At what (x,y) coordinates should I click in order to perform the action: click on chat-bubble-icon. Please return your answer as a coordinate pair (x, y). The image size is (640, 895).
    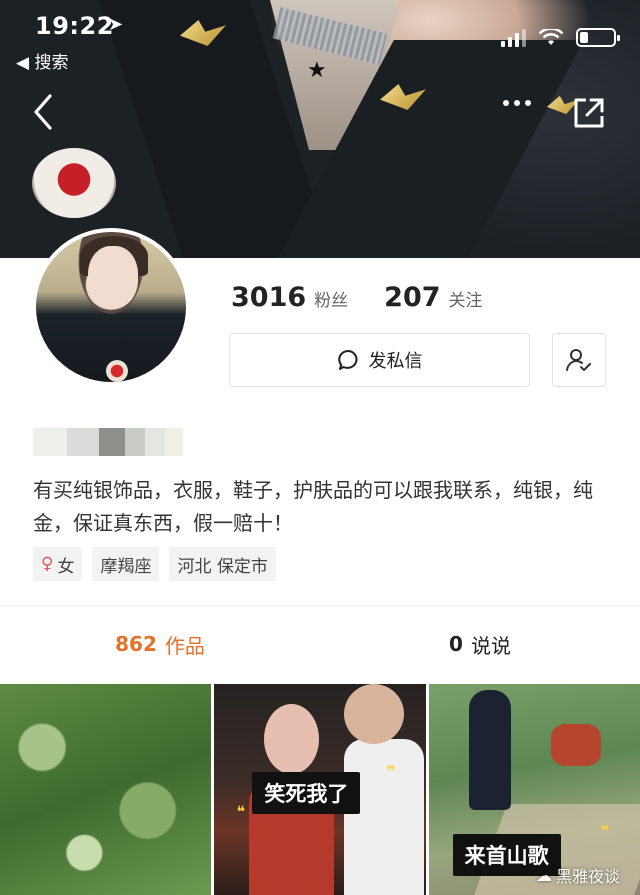
    Looking at the image, I should click on (347, 359).